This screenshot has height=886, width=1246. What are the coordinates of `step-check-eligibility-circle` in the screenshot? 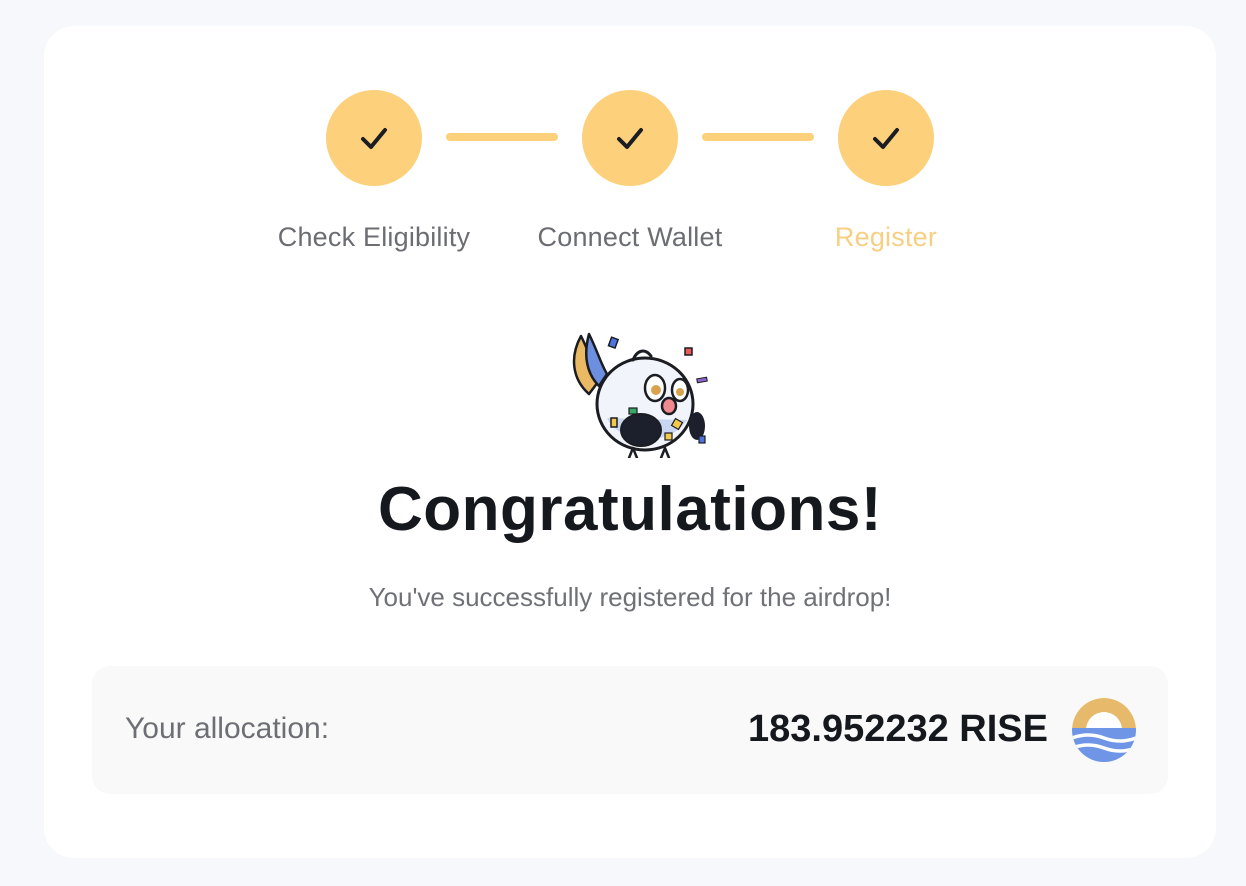 It's located at (374, 138).